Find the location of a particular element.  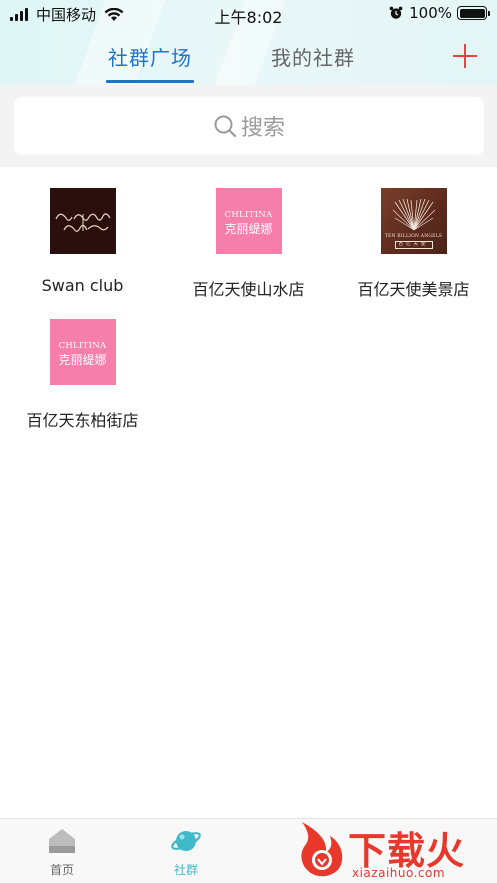

logo-text-cn: 百亿天使 is located at coordinates (413, 245).